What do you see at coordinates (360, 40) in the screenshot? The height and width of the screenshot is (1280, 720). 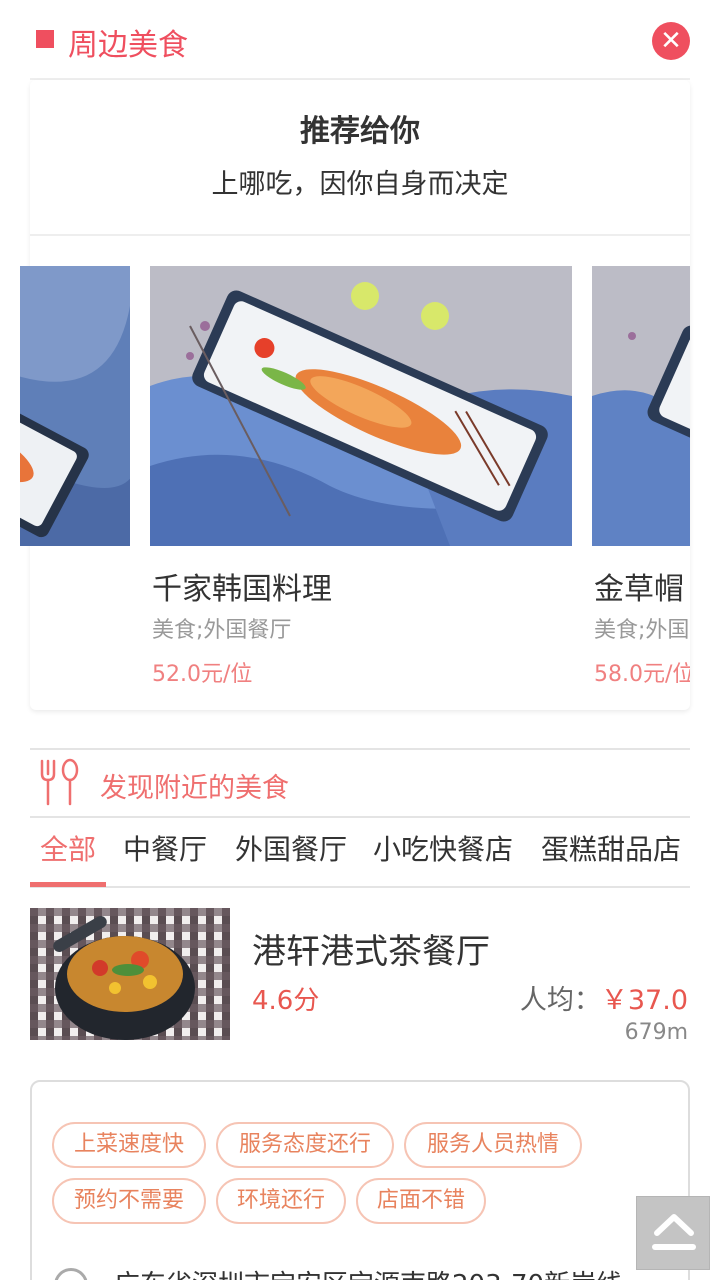 I see `page-header: 周边美食 ✕` at bounding box center [360, 40].